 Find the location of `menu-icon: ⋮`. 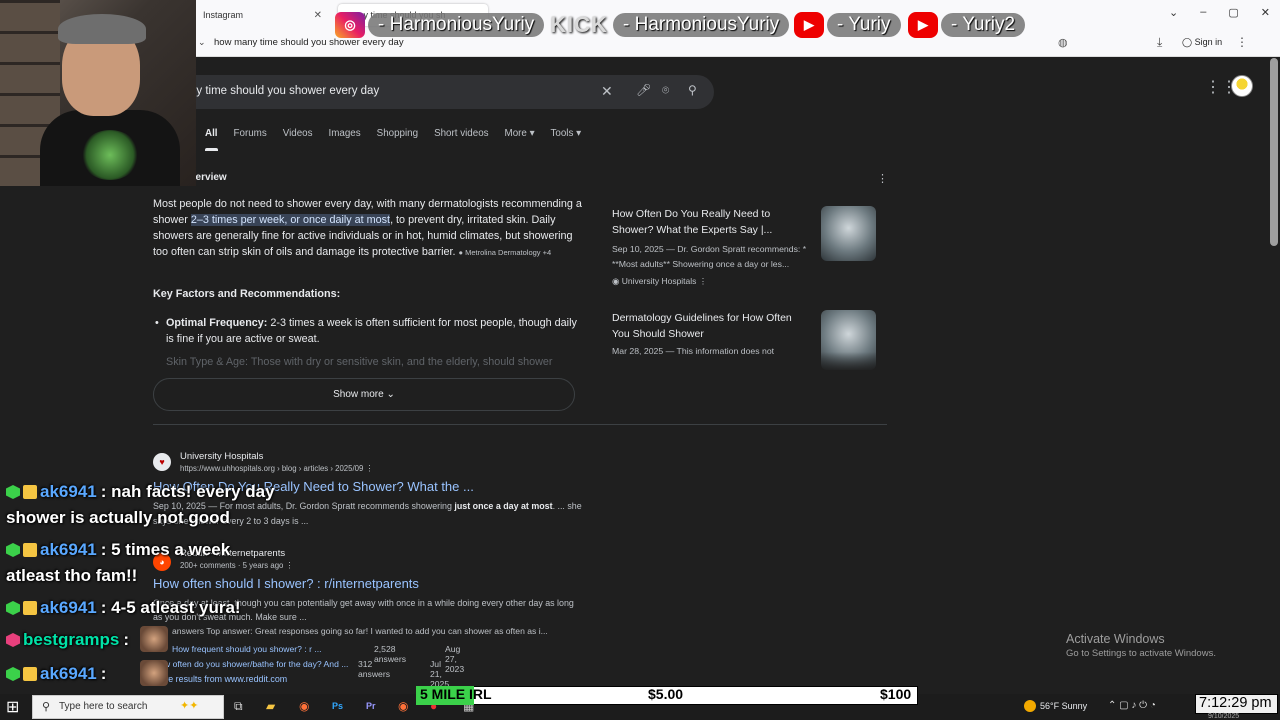

menu-icon: ⋮ is located at coordinates (1242, 42).